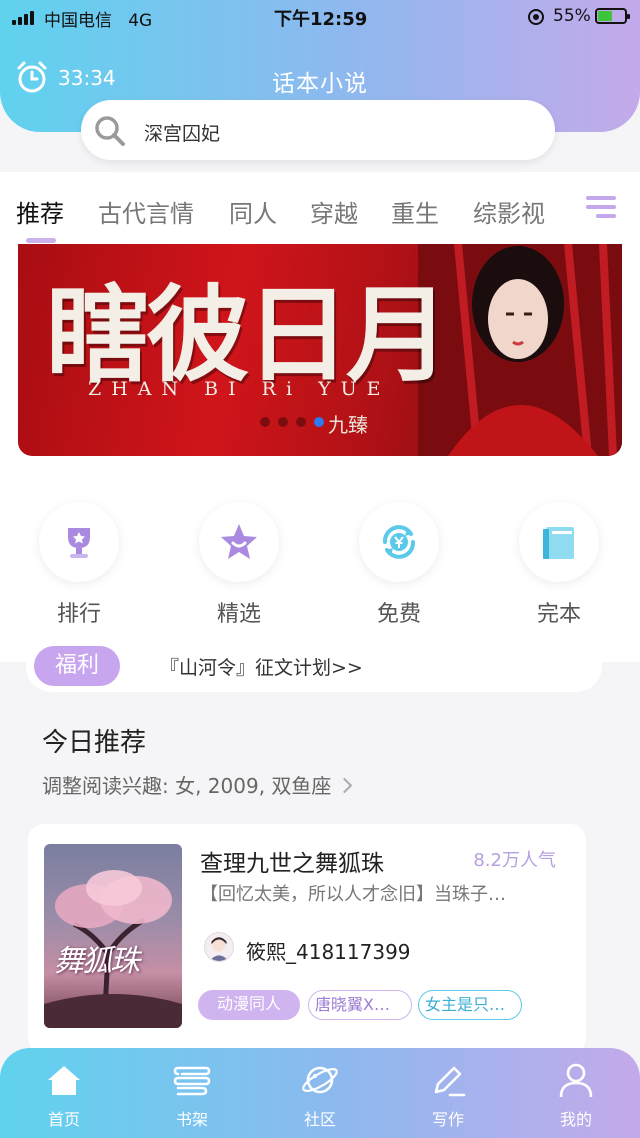 This screenshot has height=1138, width=640. What do you see at coordinates (318, 130) in the screenshot?
I see `search-bar: 深宫囚妃` at bounding box center [318, 130].